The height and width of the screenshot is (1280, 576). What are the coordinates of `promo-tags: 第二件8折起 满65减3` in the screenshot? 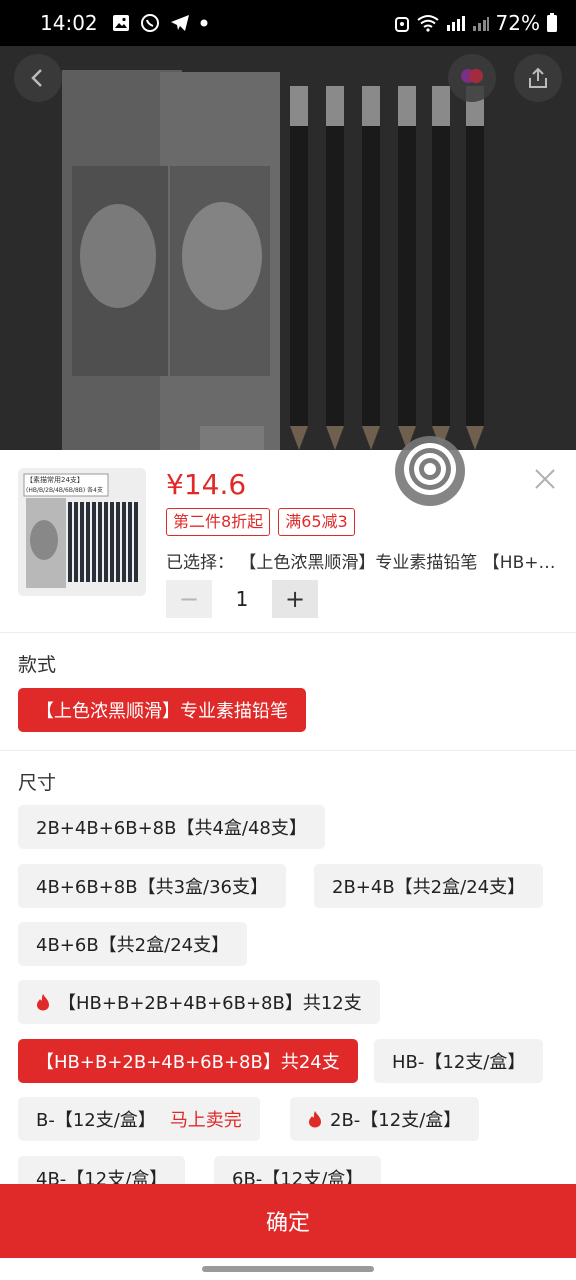 It's located at (260, 522).